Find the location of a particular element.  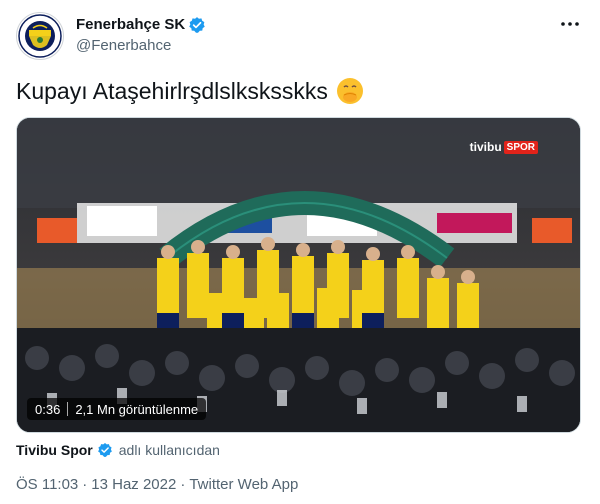

channel-logo: tivibu SPOR is located at coordinates (504, 147).